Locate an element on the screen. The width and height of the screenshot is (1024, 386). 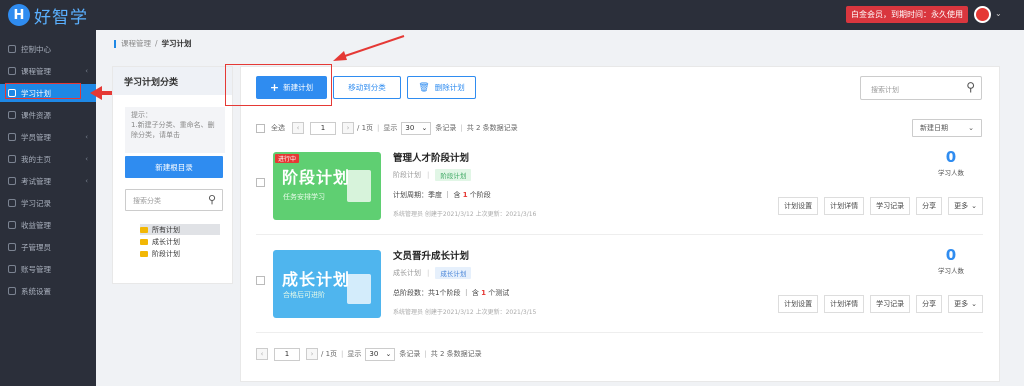
period-count: 1 is located at coordinates (484, 293).